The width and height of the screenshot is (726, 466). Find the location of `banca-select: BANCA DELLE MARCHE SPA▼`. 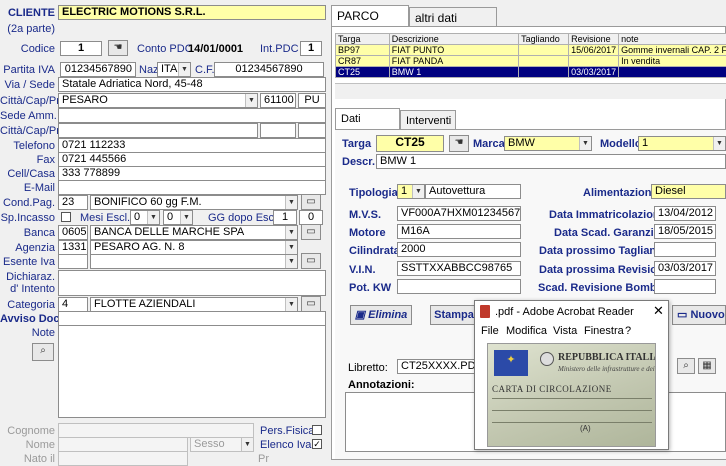

banca-select: BANCA DELLE MARCHE SPA▼ is located at coordinates (194, 232).